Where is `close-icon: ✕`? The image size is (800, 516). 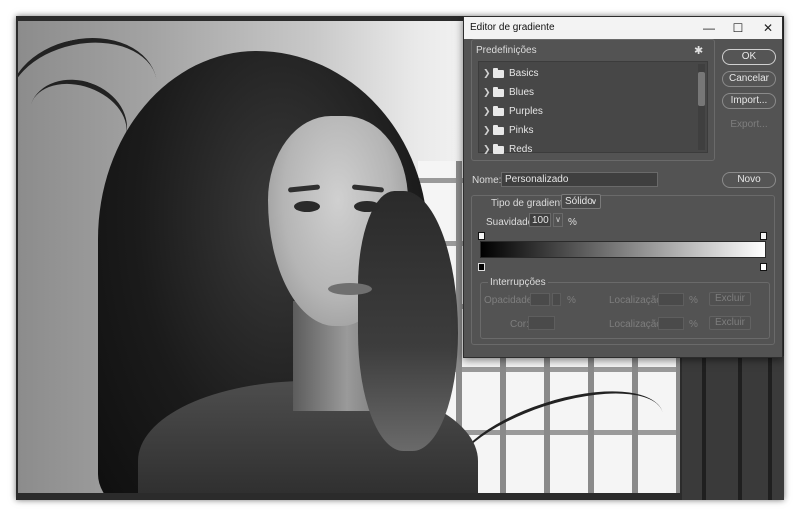 close-icon: ✕ is located at coordinates (768, 28).